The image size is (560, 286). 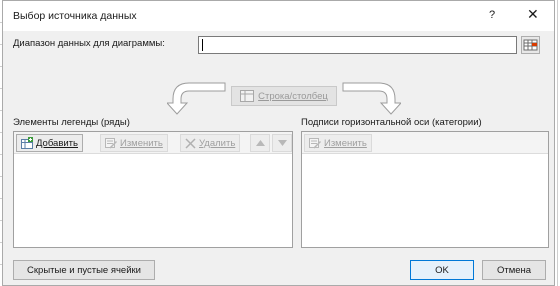 What do you see at coordinates (391, 122) in the screenshot?
I see `axis-section-label: Подписи горизонтальной оси (категории)` at bounding box center [391, 122].